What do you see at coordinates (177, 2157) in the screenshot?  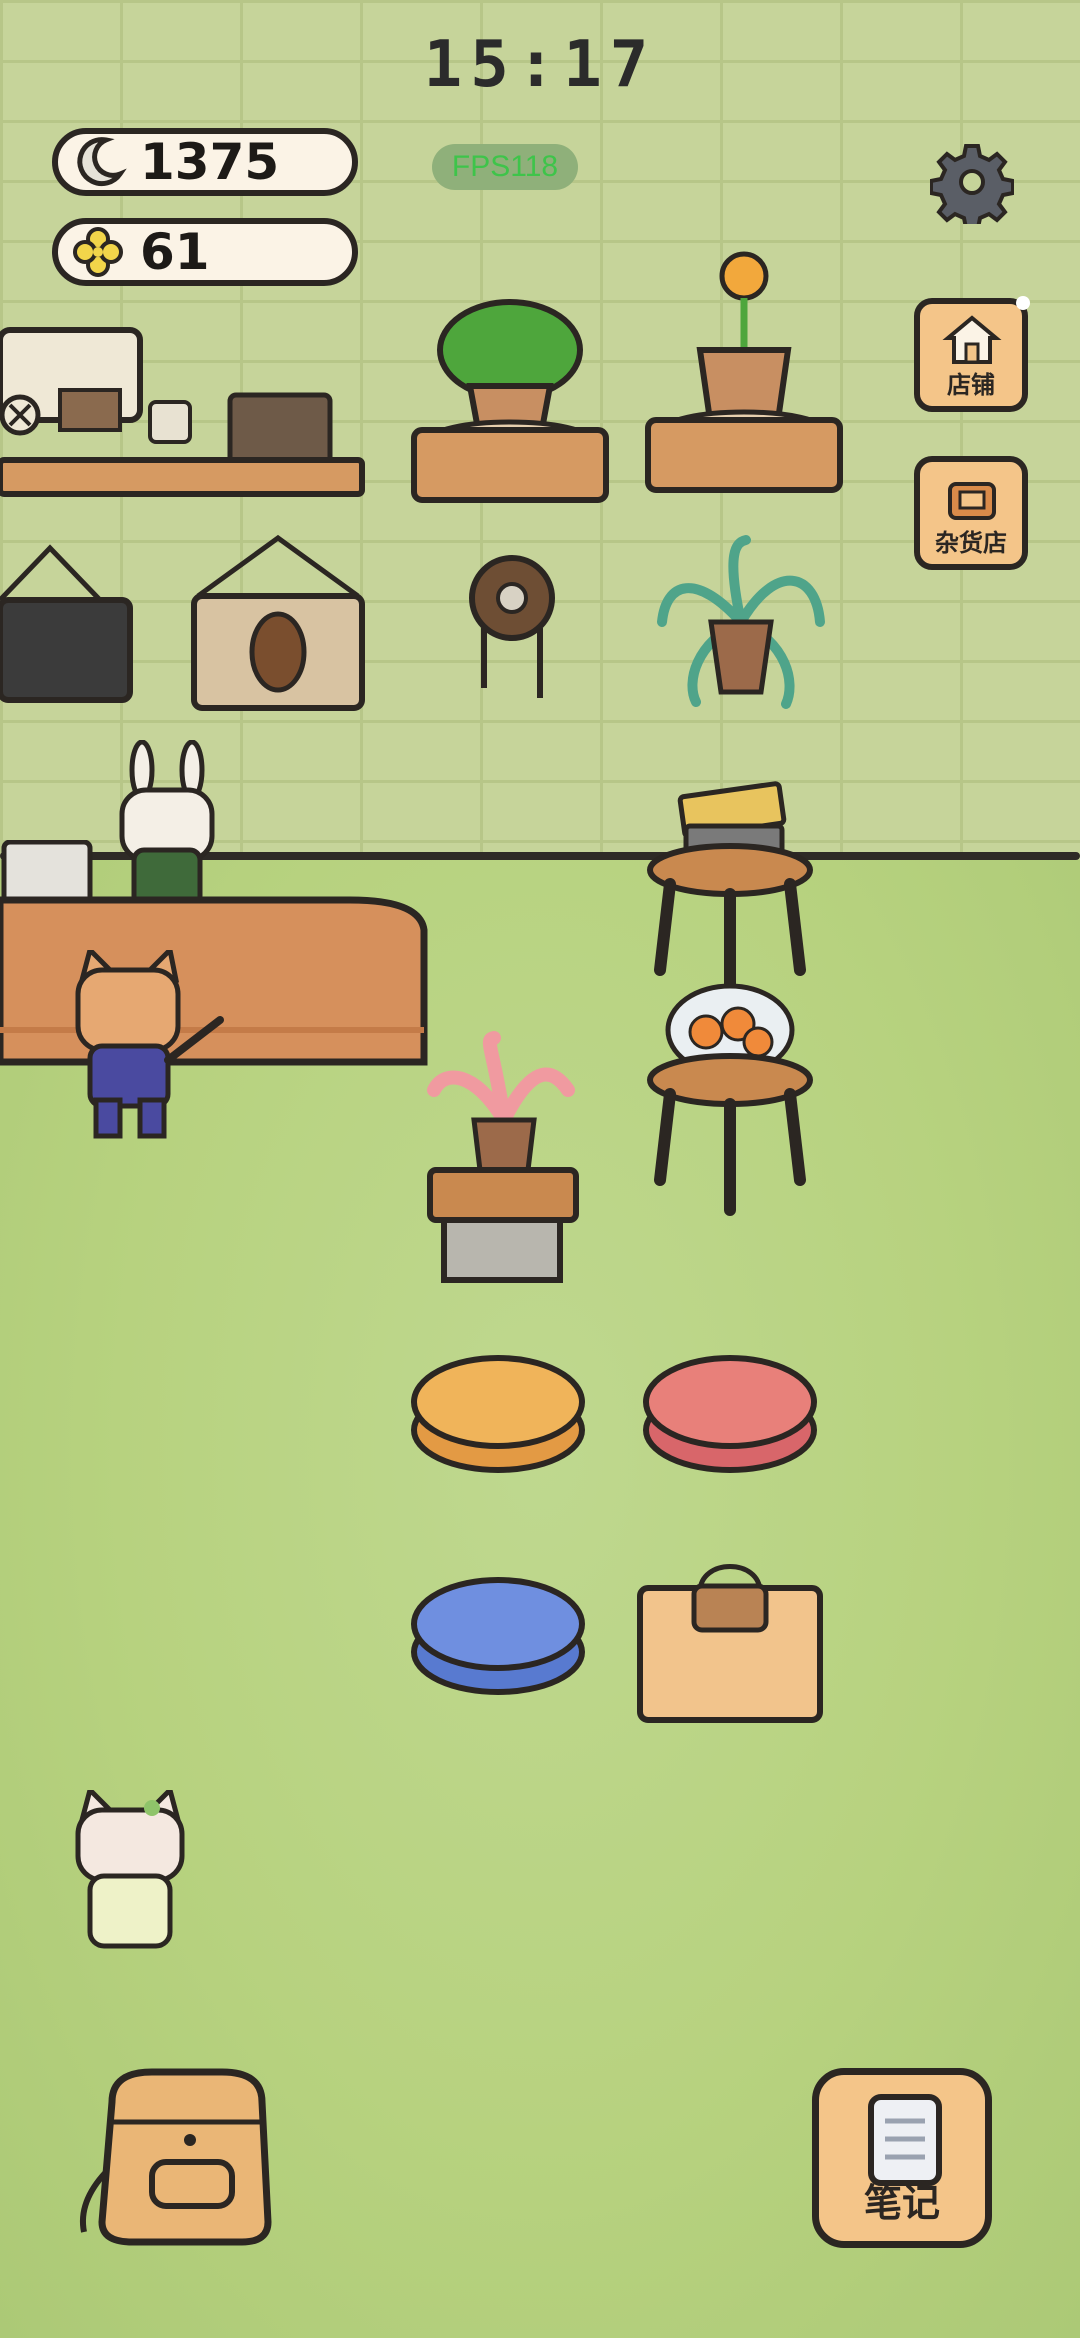 I see `backpack-icon` at bounding box center [177, 2157].